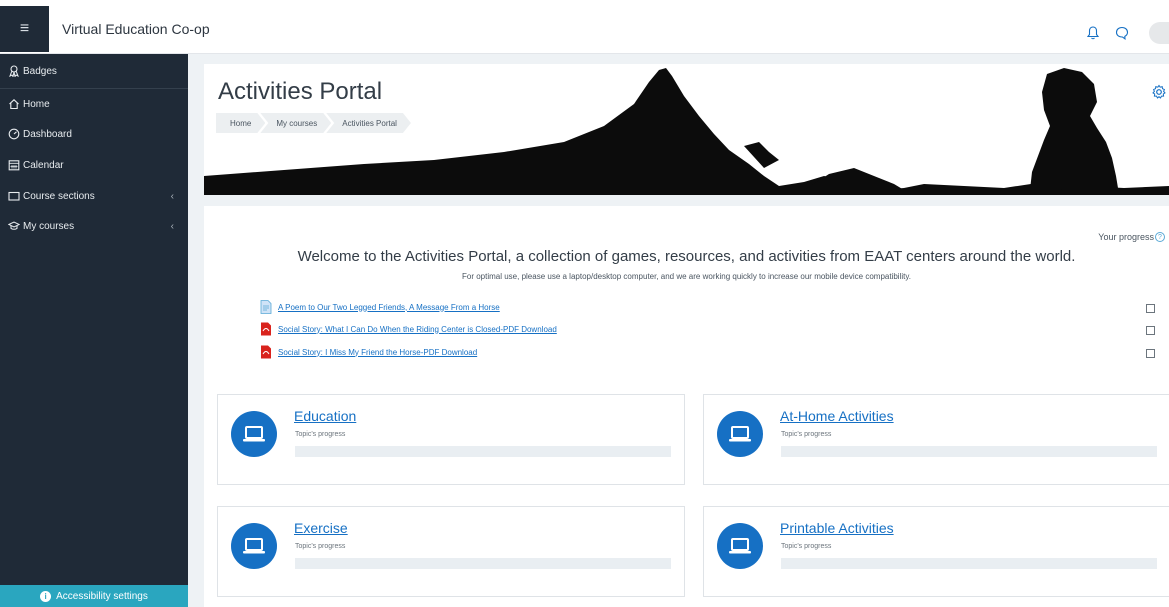  What do you see at coordinates (321, 528) in the screenshot?
I see `topic-title: Exercise` at bounding box center [321, 528].